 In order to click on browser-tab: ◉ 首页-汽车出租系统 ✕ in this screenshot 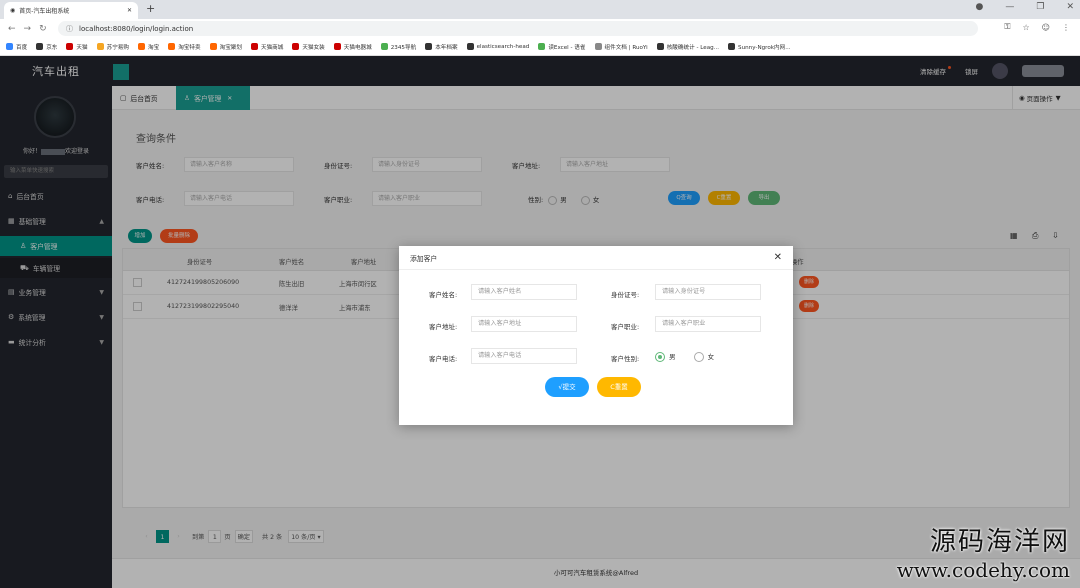, I will do `click(71, 10)`.